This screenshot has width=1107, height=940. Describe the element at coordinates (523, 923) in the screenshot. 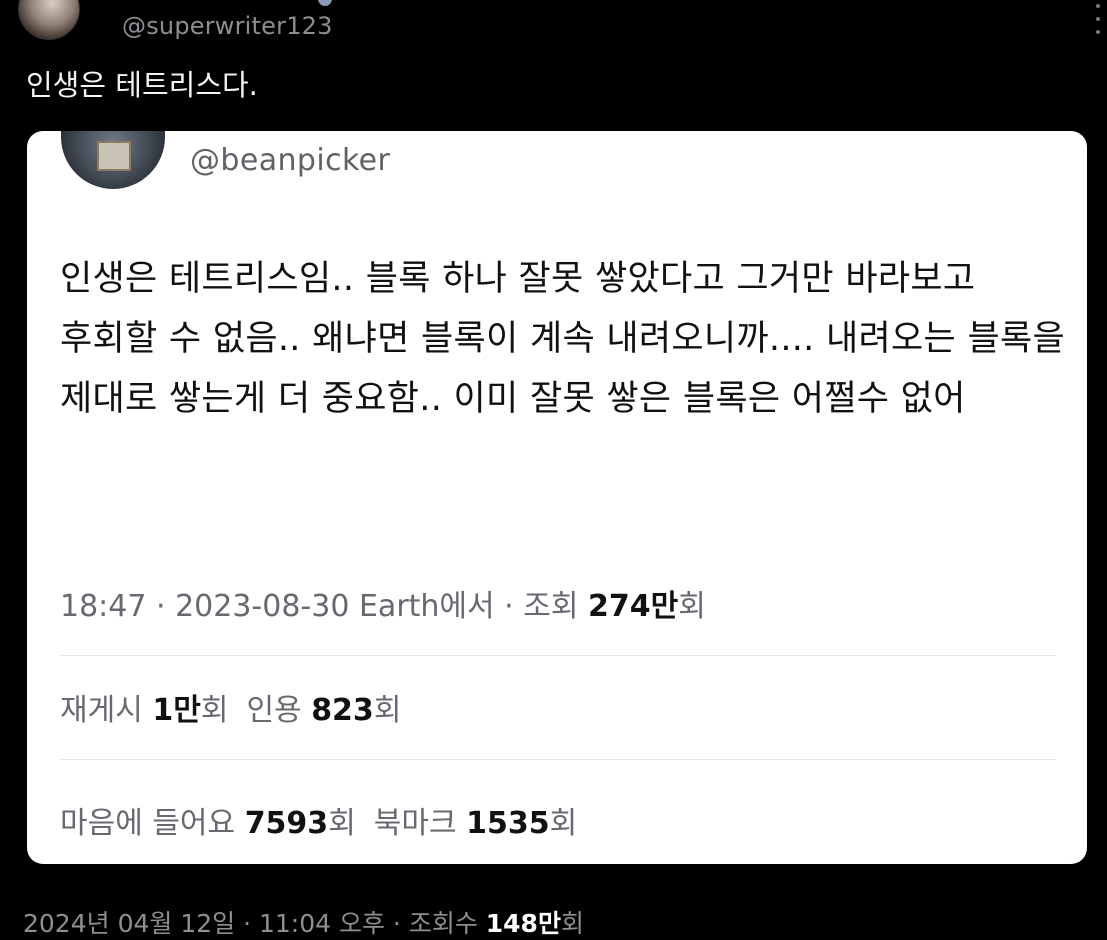

I see `tweet-views-value: 148만` at that location.